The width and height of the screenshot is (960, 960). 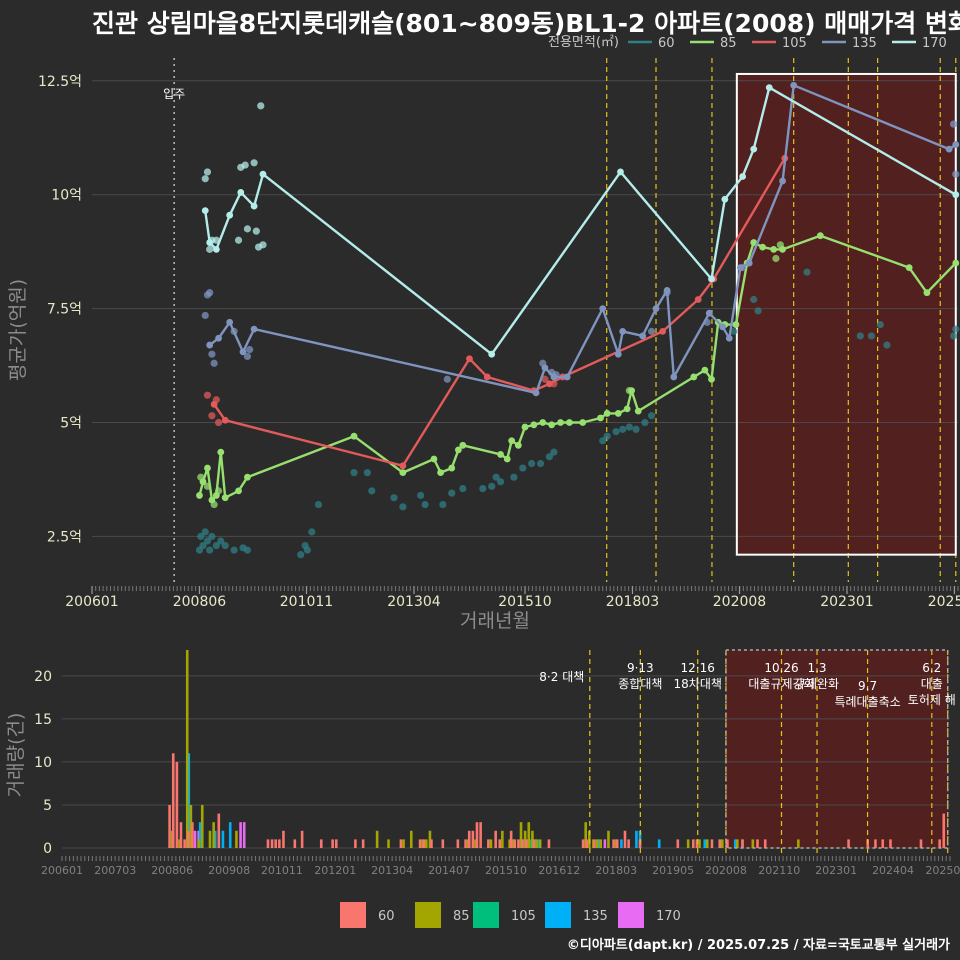 What do you see at coordinates (43, 763) in the screenshot?
I see `bar-y-tick-label: 10` at bounding box center [43, 763].